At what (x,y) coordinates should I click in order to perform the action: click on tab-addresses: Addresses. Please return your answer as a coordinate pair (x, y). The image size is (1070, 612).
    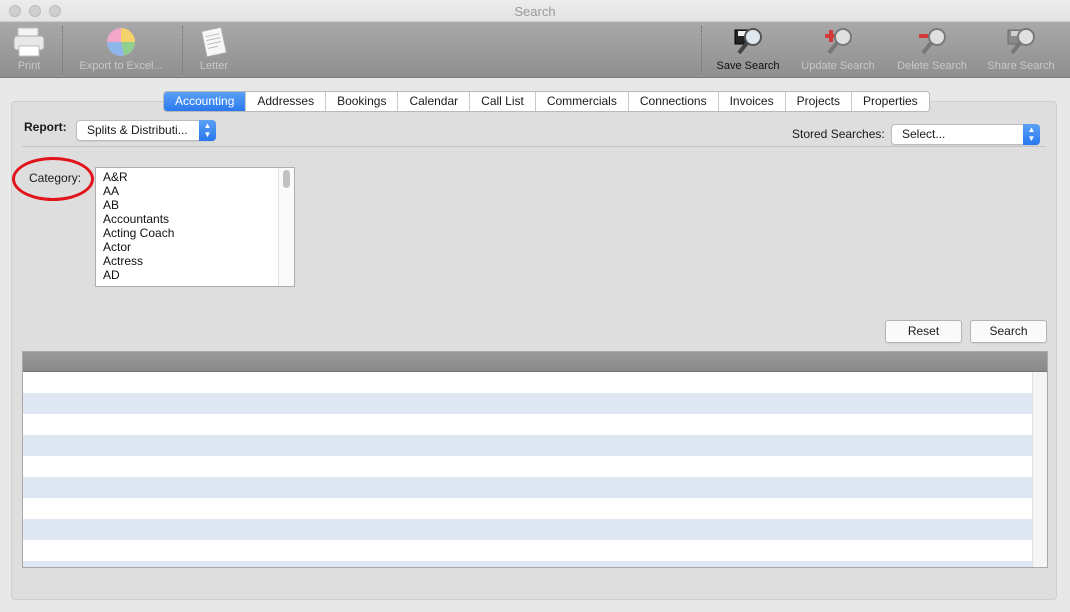
    Looking at the image, I should click on (286, 101).